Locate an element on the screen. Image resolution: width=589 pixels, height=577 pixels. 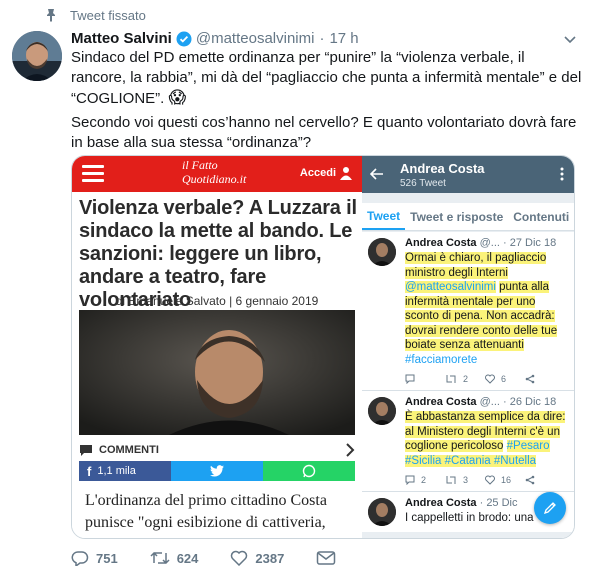
tweet-header: Matteo Salvini @matteosalvinimi · 17 h is located at coordinates (215, 39).